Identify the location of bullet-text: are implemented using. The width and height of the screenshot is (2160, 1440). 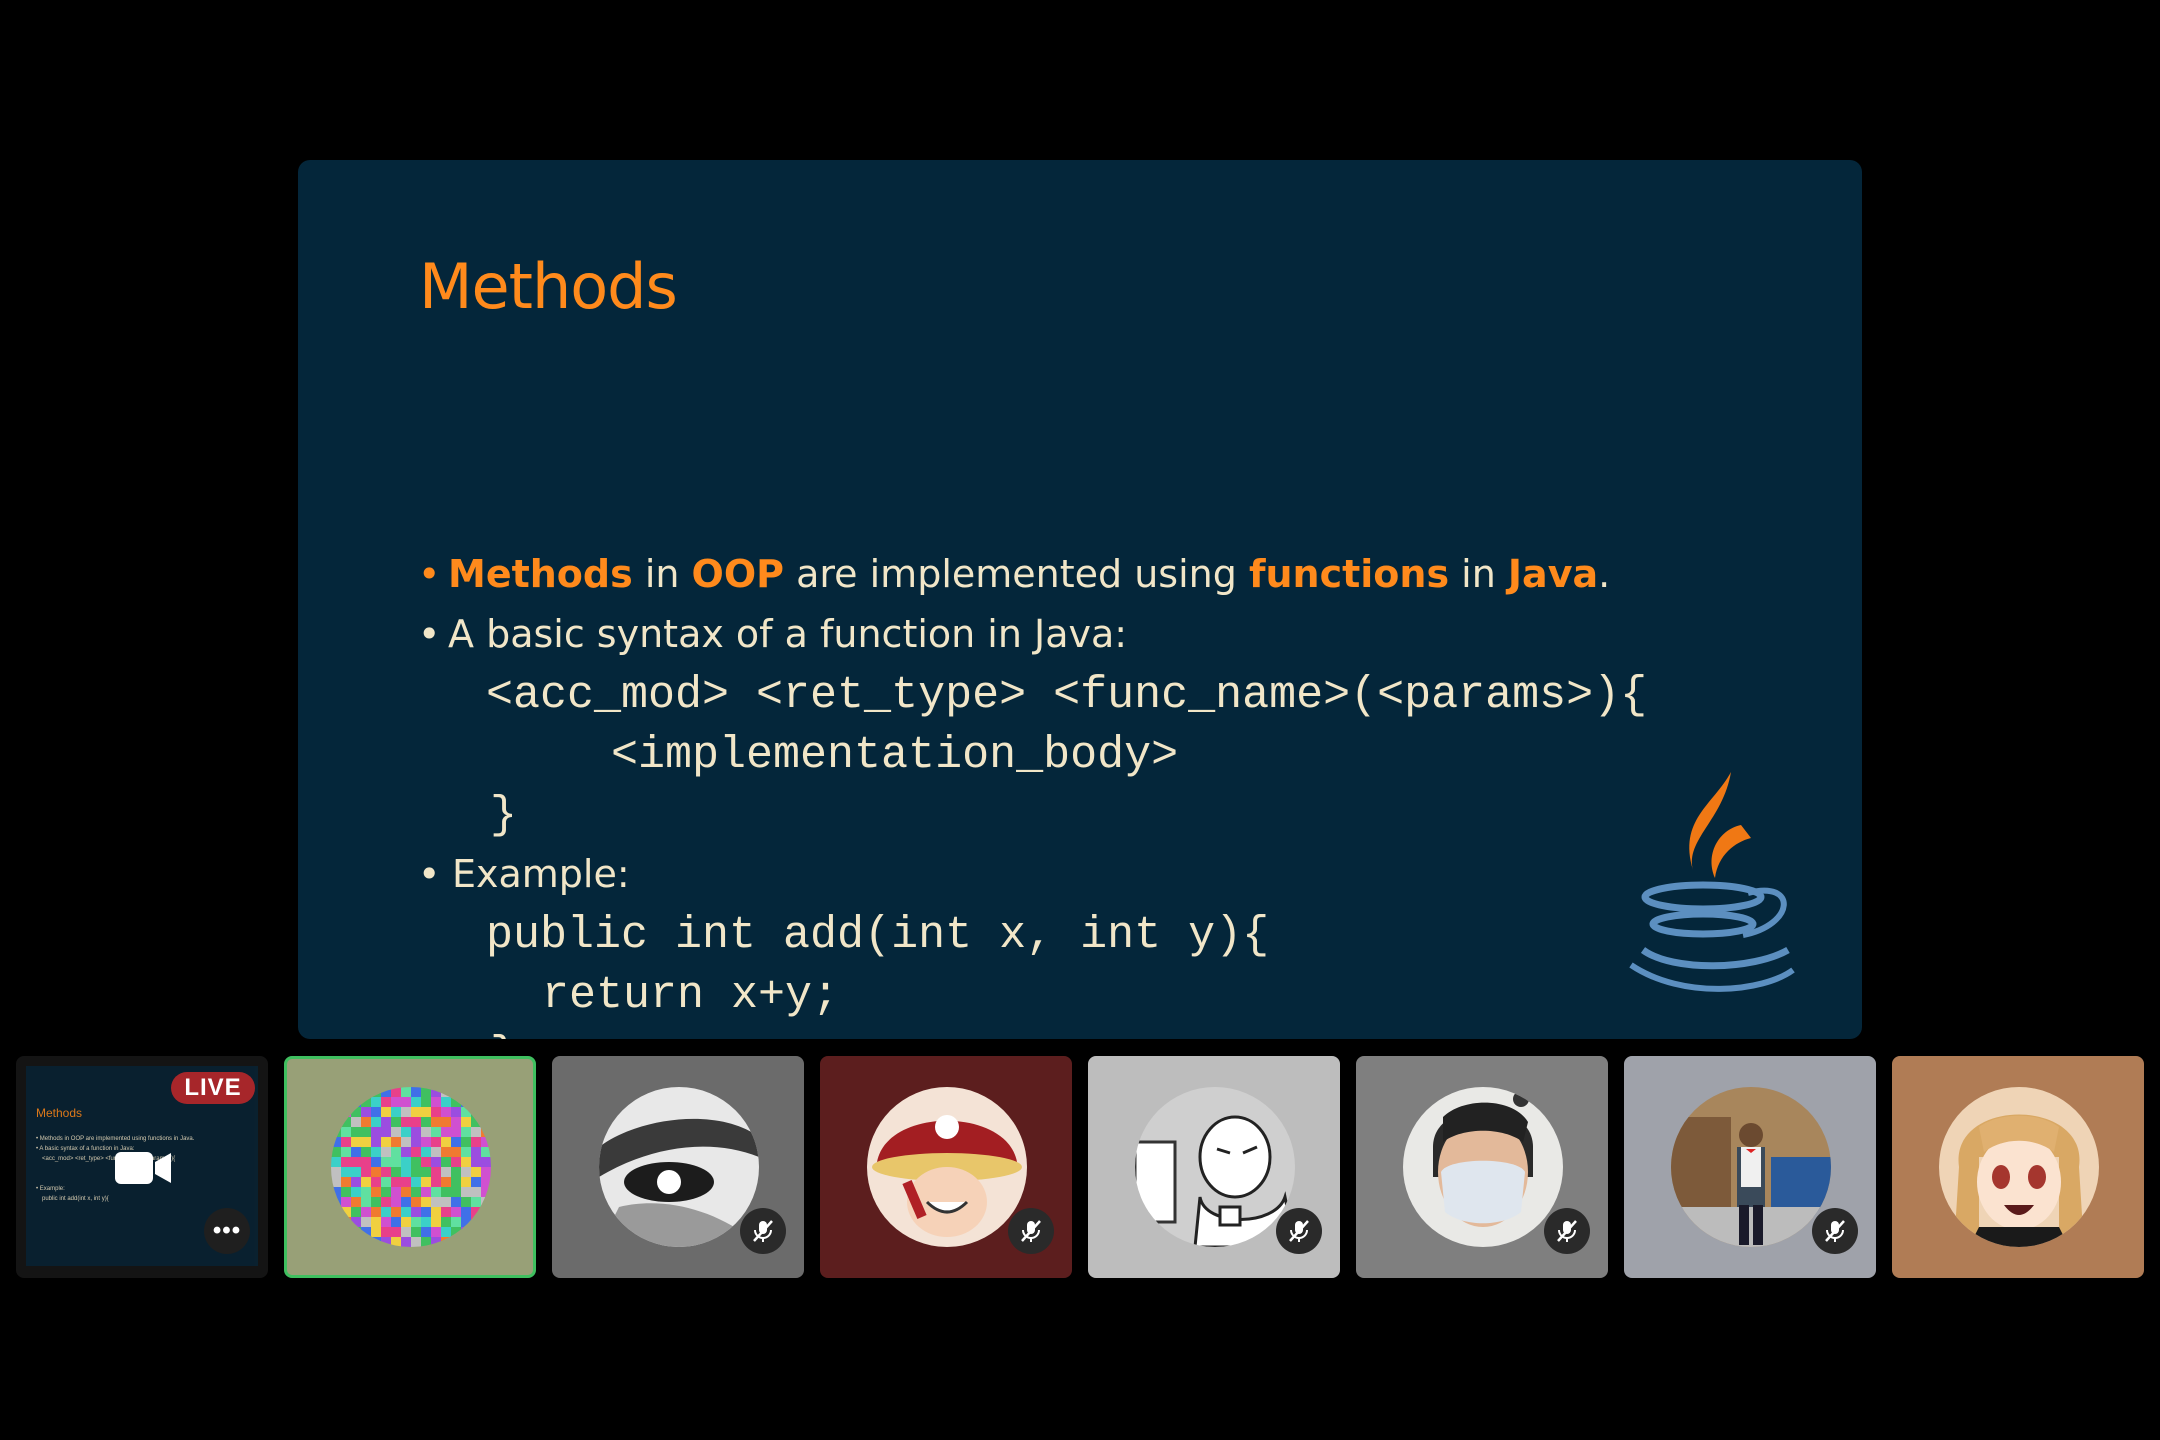
(1016, 574).